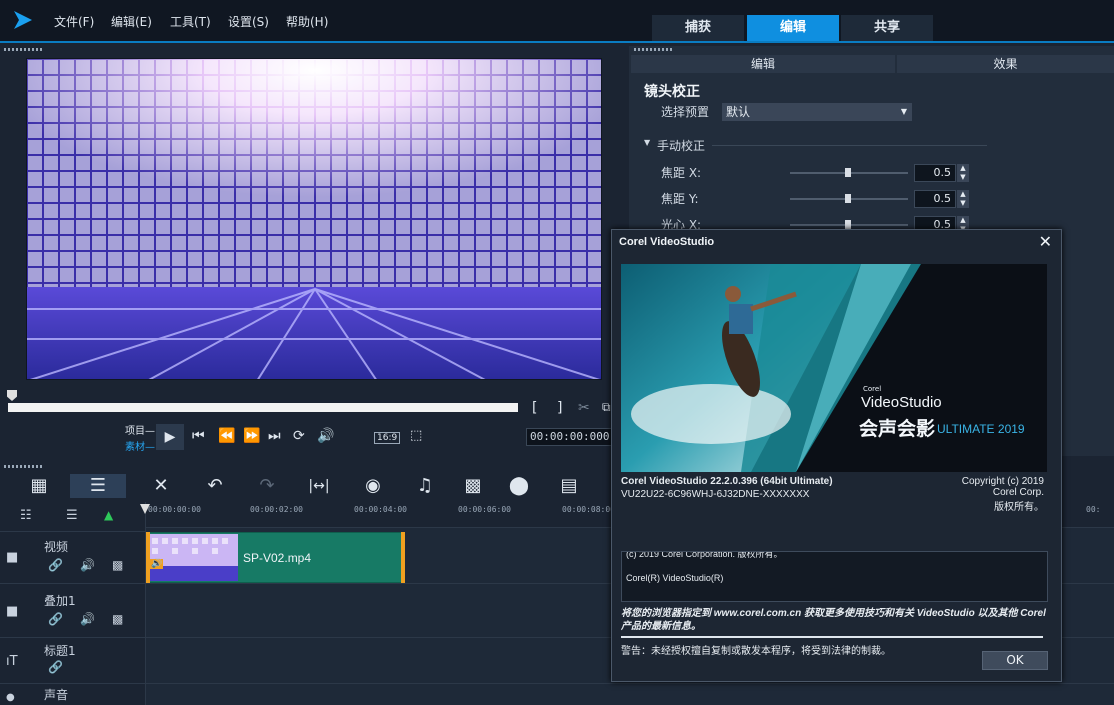 The image size is (1114, 705). I want to click on videostudio-logo-icon, so click(23, 20).